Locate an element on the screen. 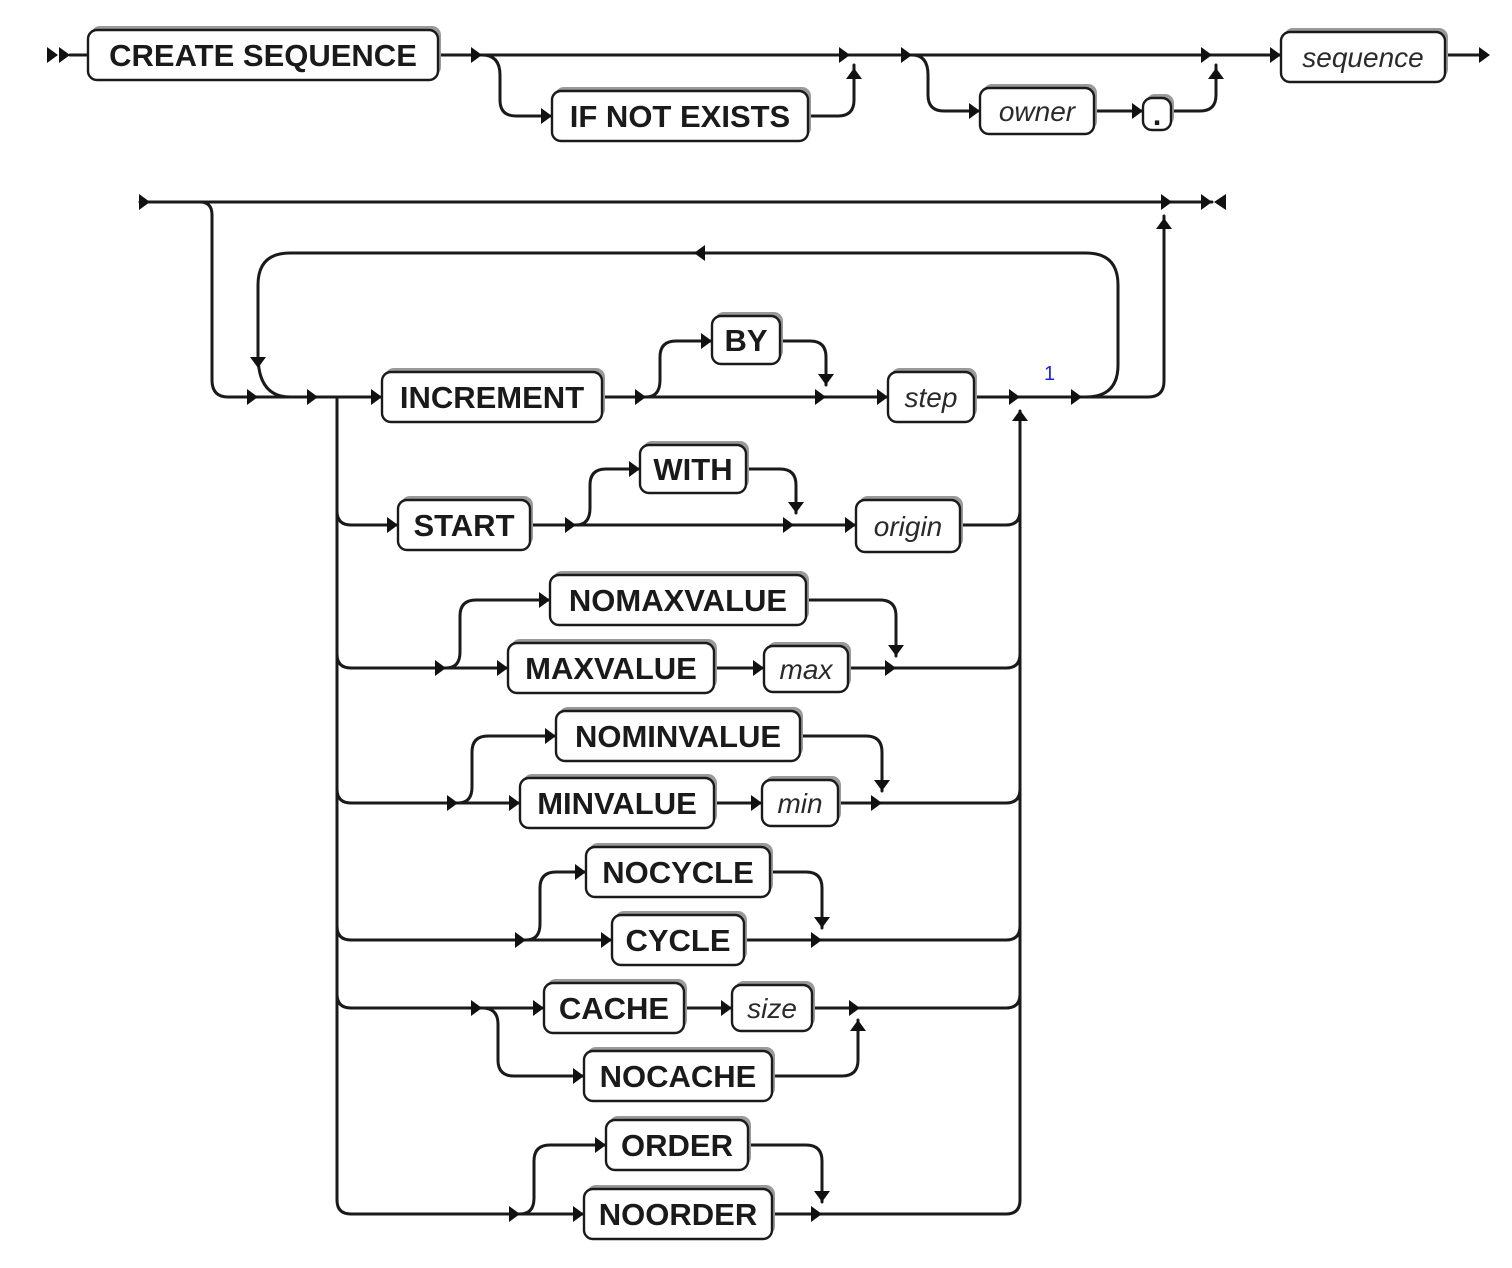  step-label: step is located at coordinates (931, 397).